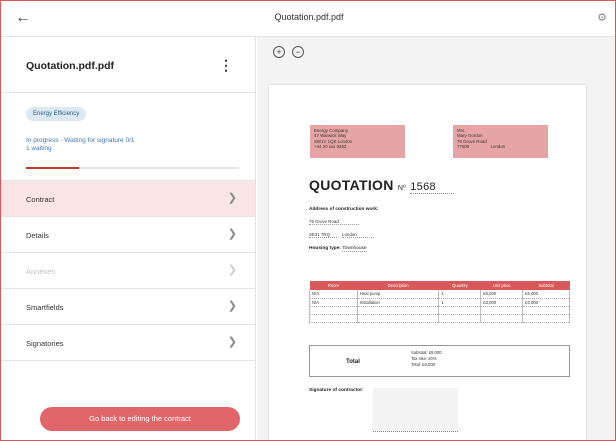 This screenshot has height=441, width=616. I want to click on table-cell: Heat pump, so click(398, 294).